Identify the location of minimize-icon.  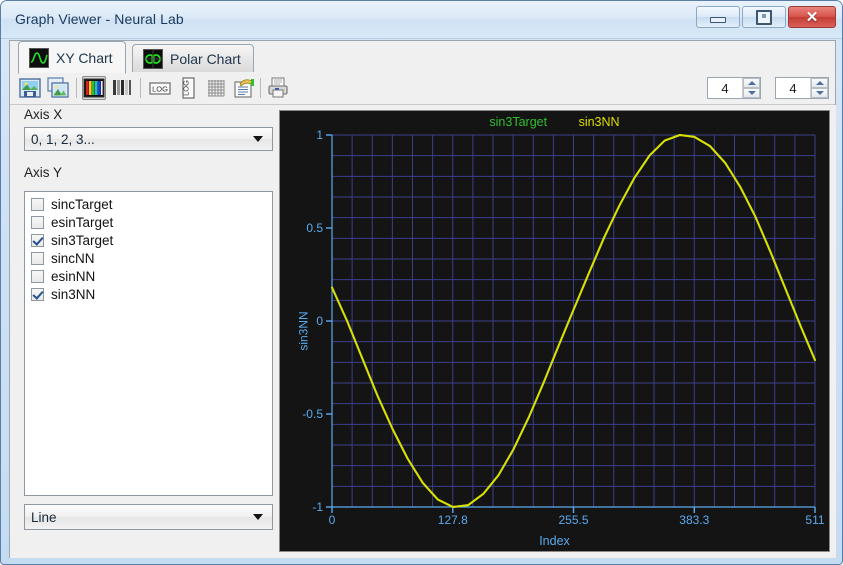
(718, 20).